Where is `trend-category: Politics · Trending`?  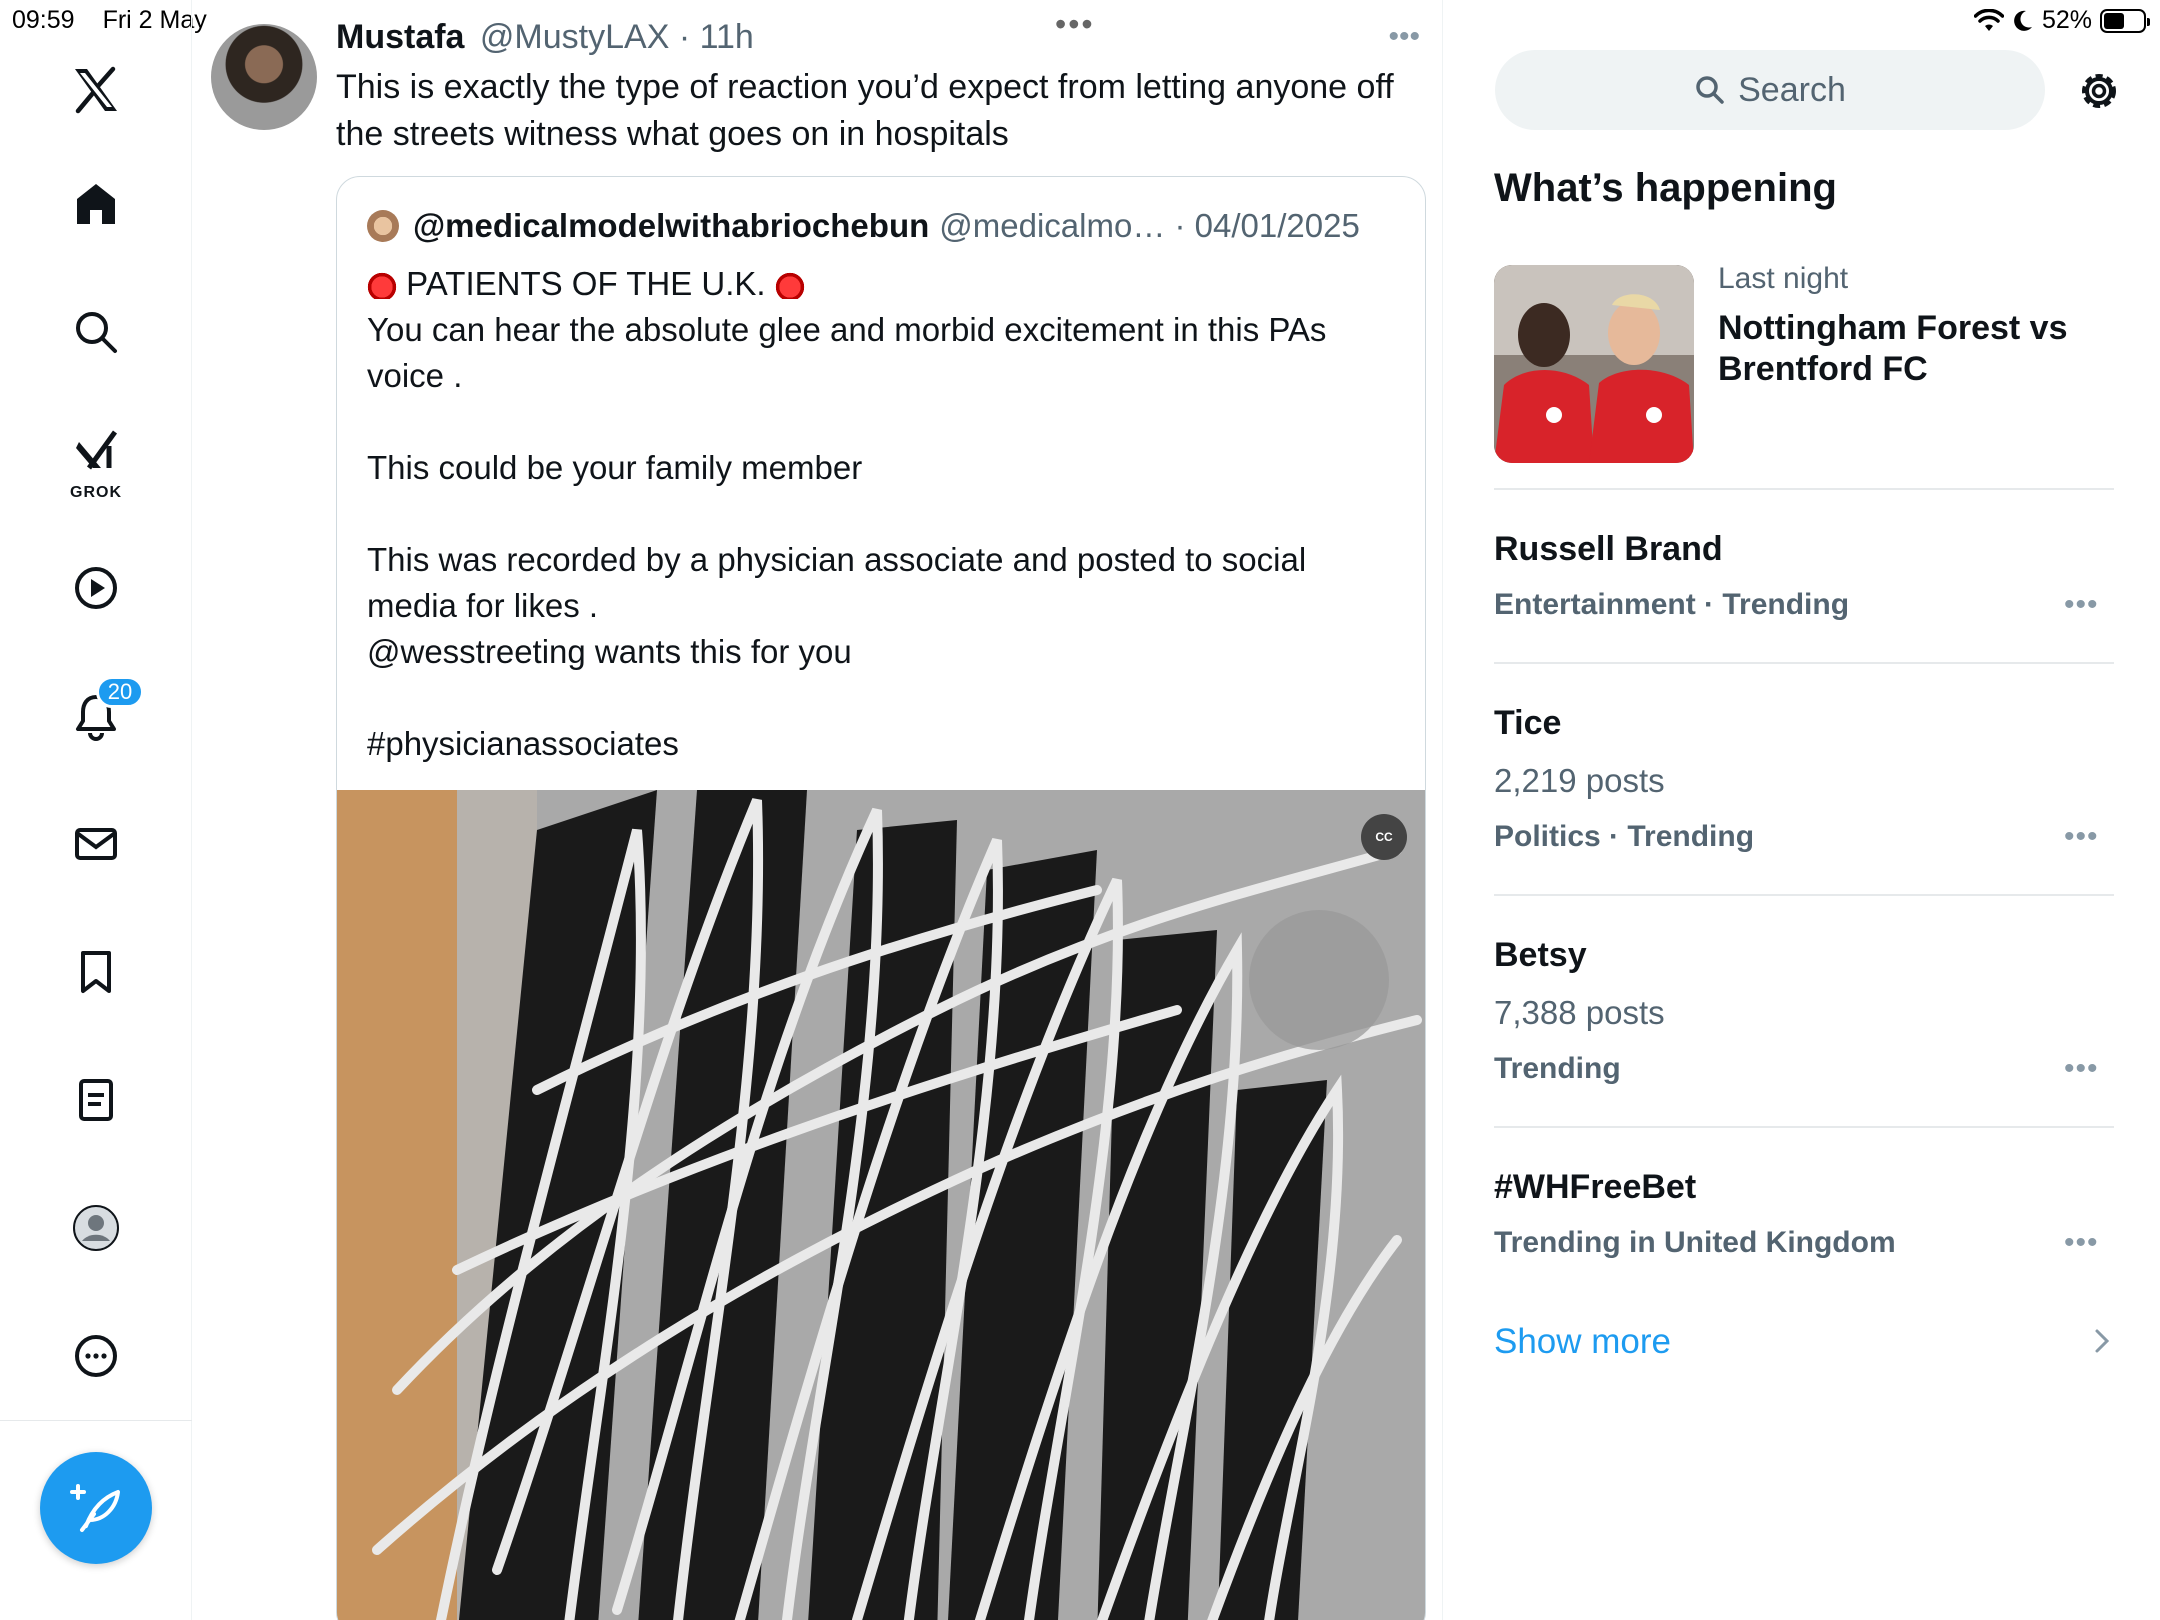 trend-category: Politics · Trending is located at coordinates (1624, 836).